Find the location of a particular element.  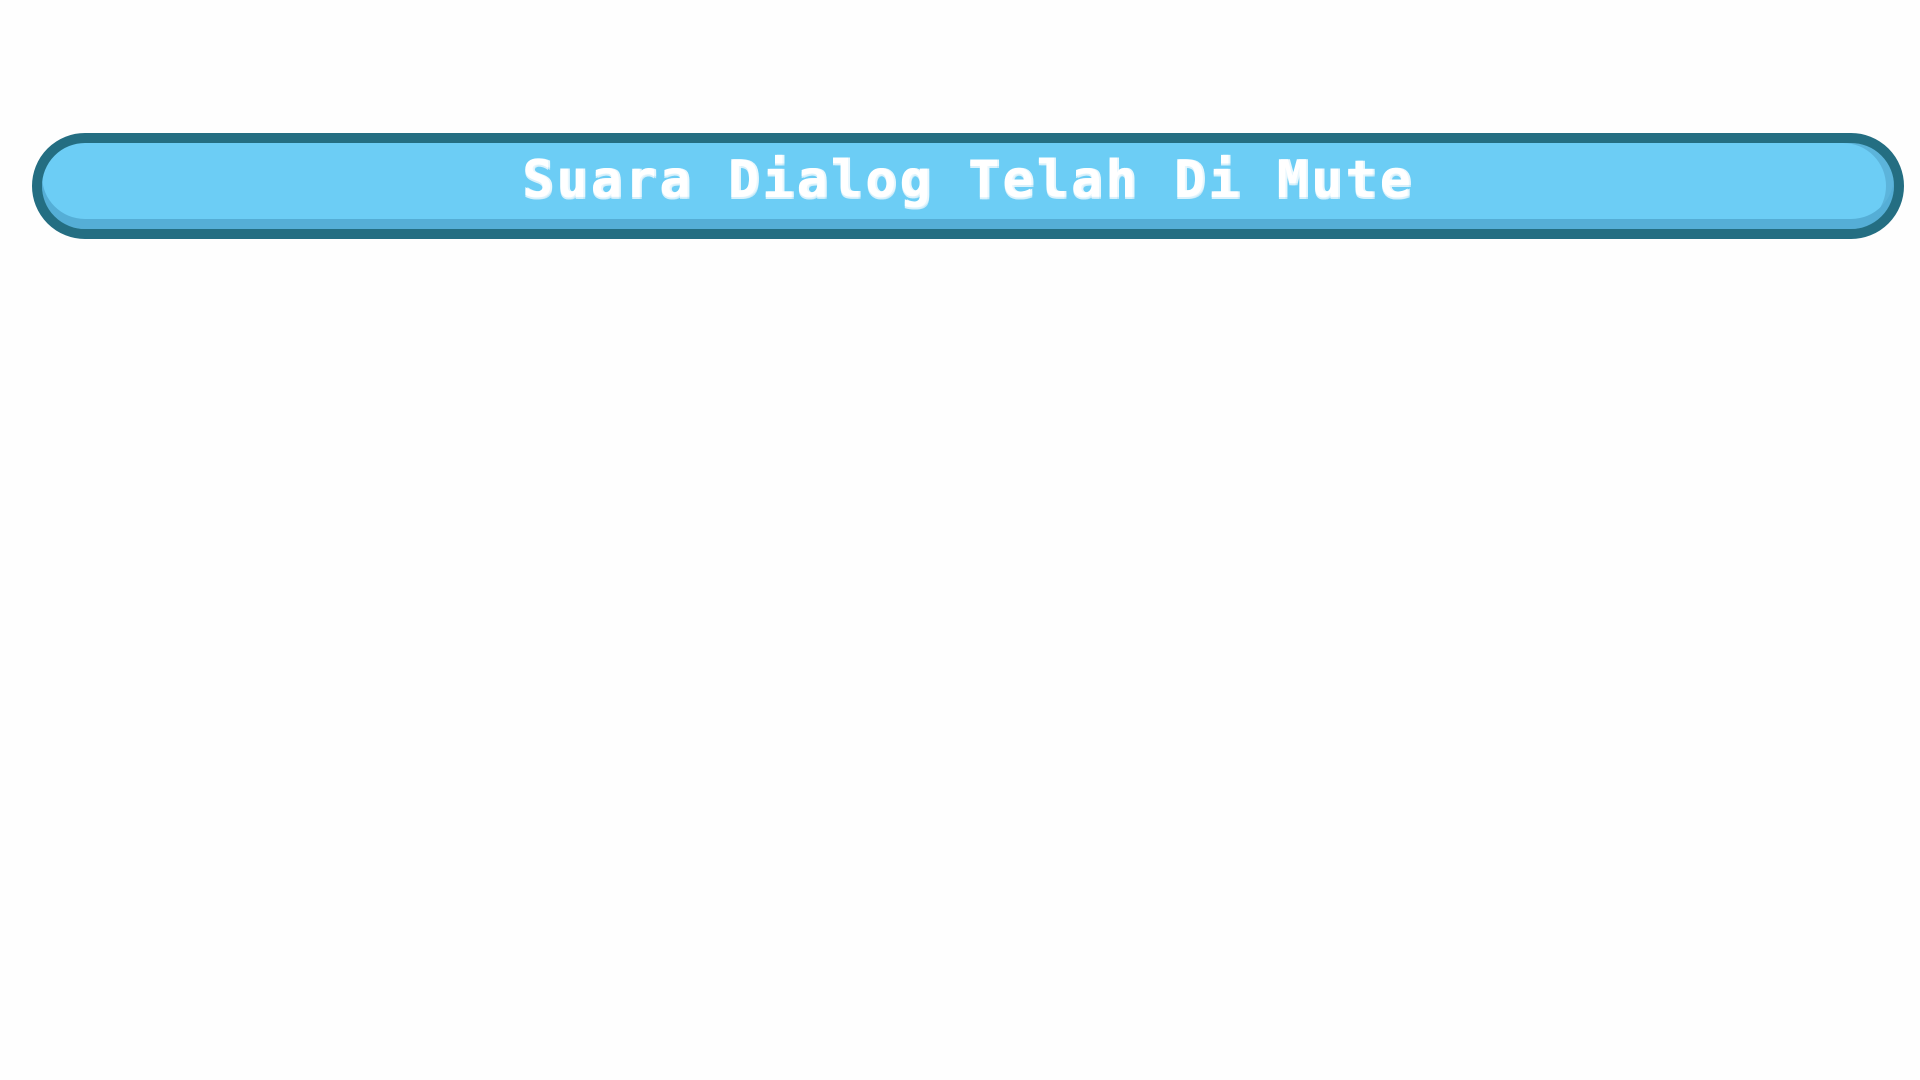

notification-message: Suara Dialog Telah Di Mute is located at coordinates (968, 180).